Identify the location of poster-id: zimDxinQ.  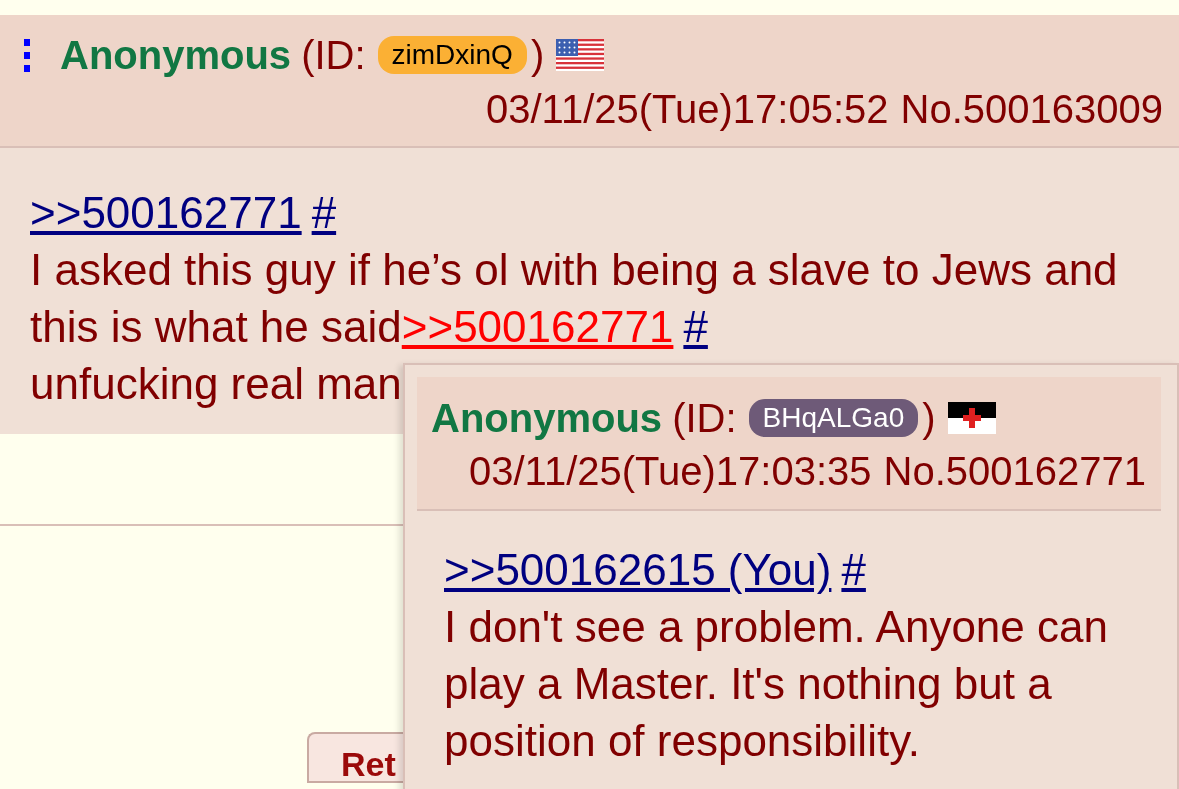
(452, 55).